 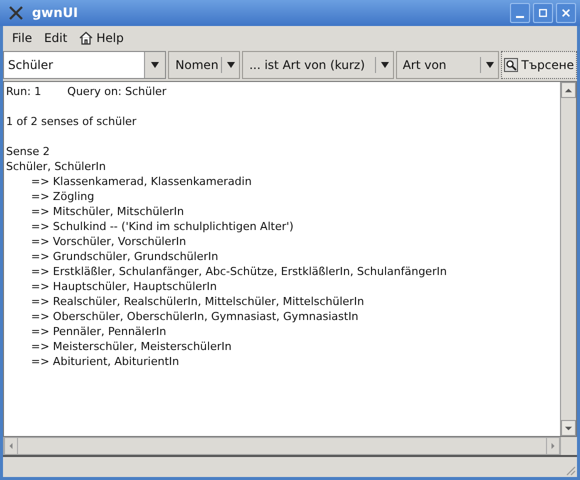 What do you see at coordinates (239, 271) in the screenshot?
I see `hyponym-line: => Erstkläßler, Schulanfänger, Abc-Schütze, ErstkläßlerIn, SchulanfängerIn` at bounding box center [239, 271].